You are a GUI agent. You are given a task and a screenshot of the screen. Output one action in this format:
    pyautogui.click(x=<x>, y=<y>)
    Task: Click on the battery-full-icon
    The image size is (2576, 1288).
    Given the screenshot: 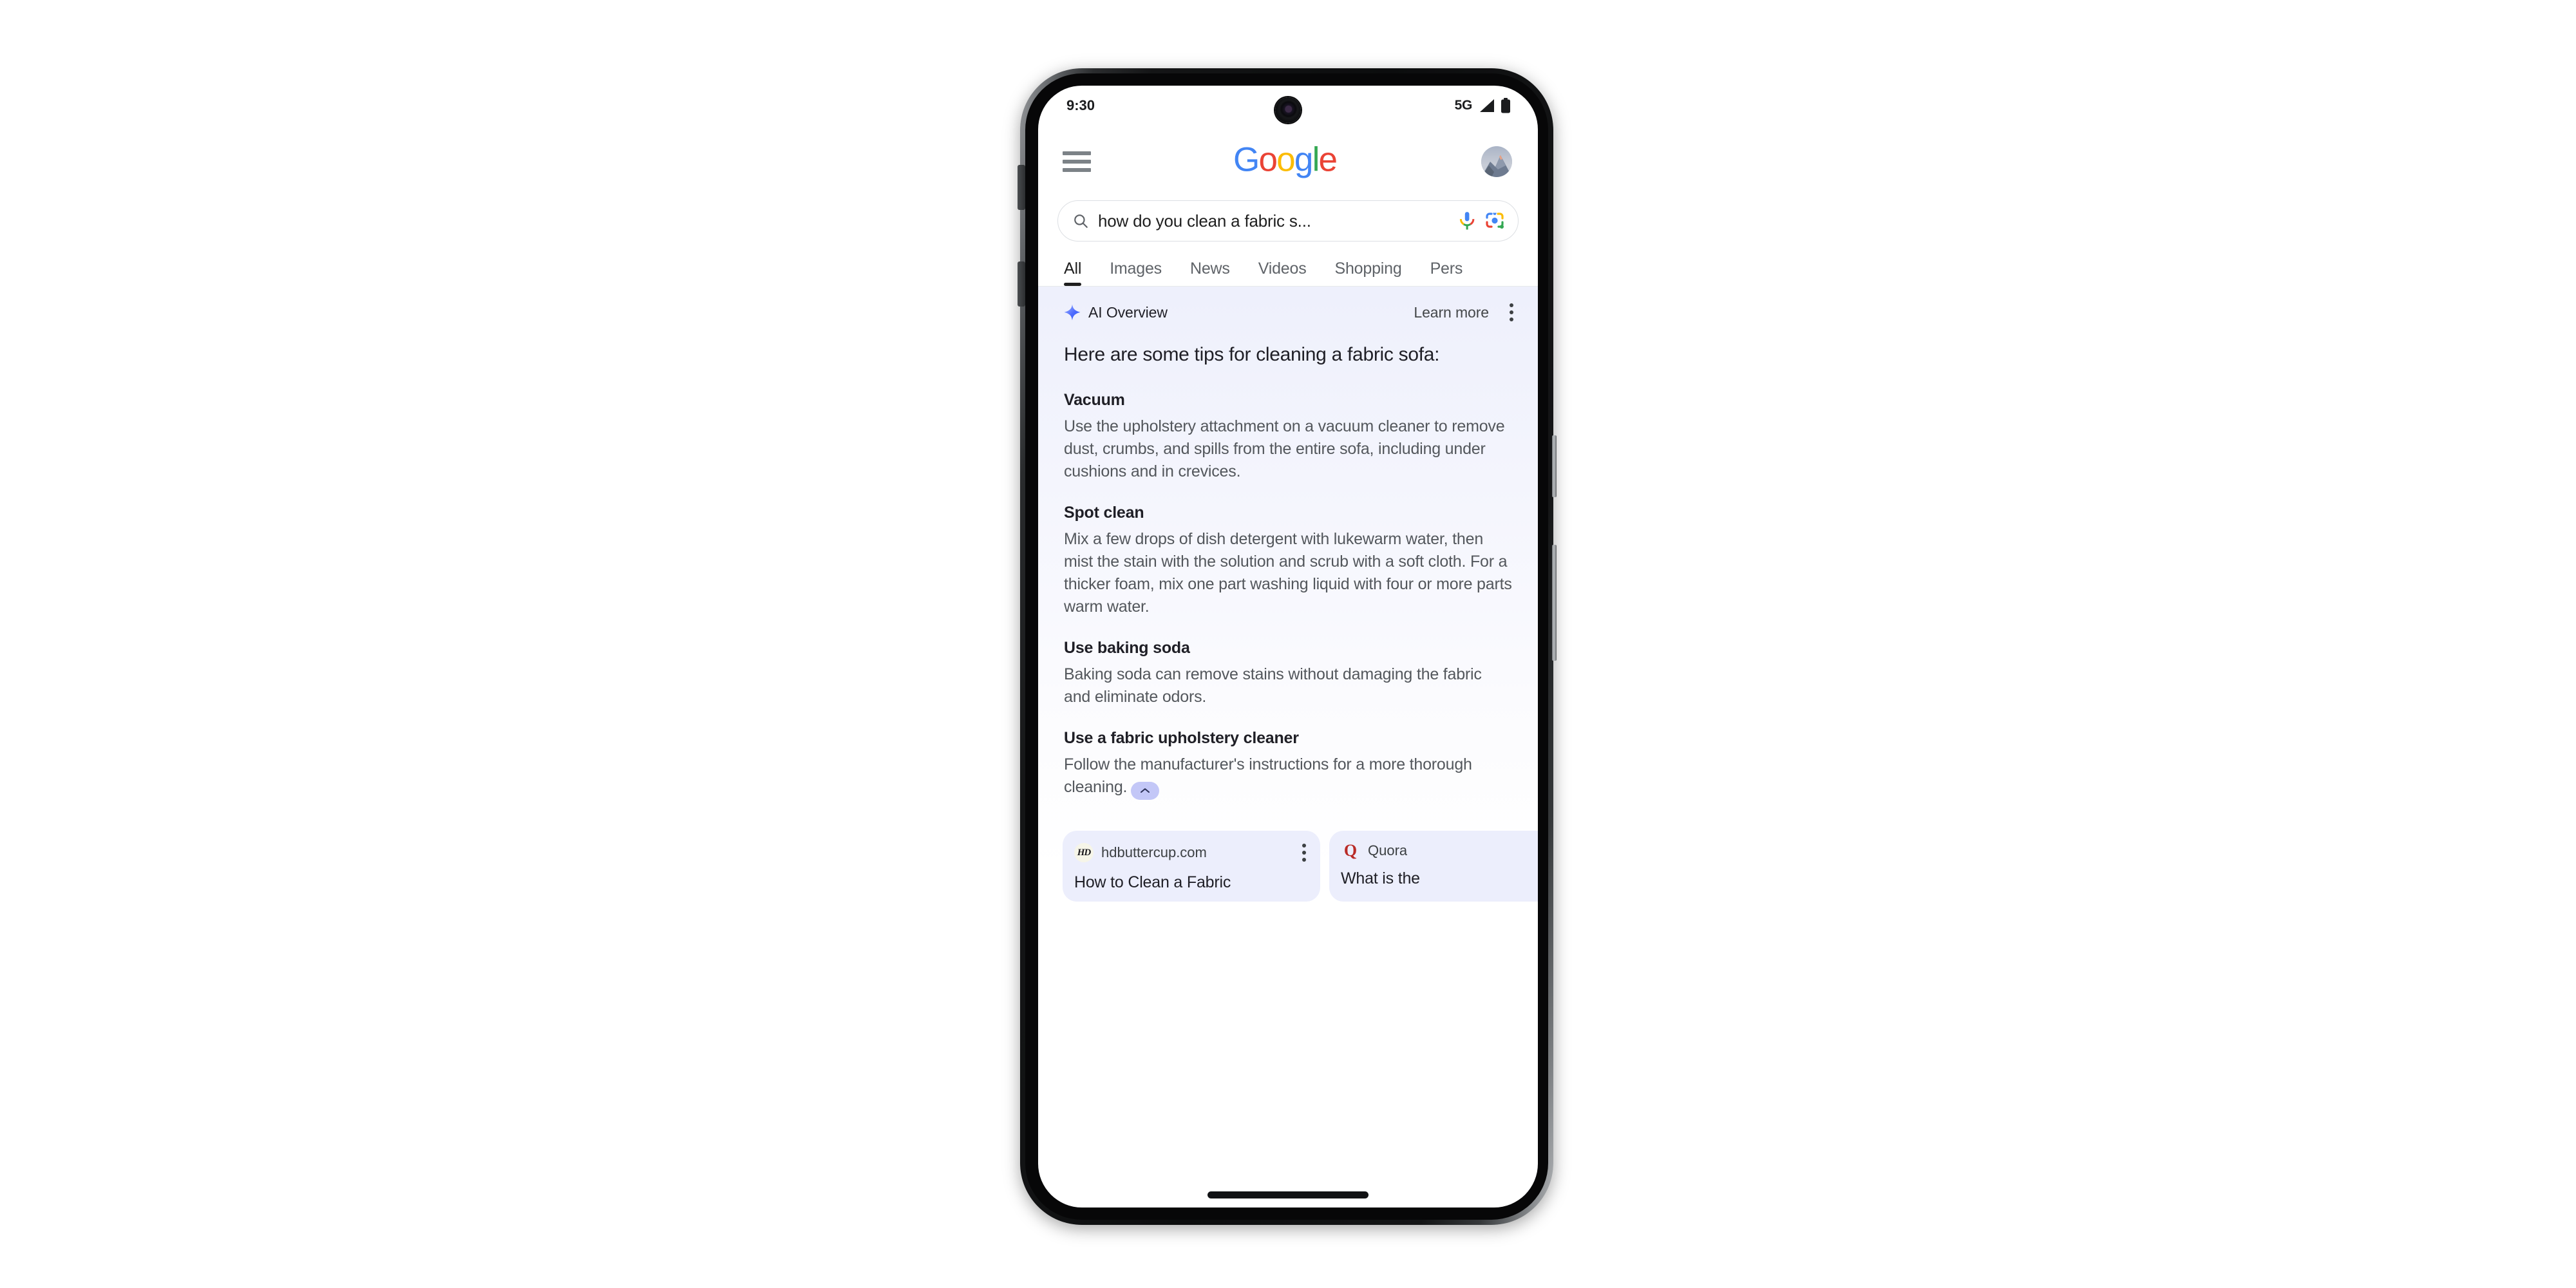 What is the action you would take?
    pyautogui.click(x=1506, y=105)
    